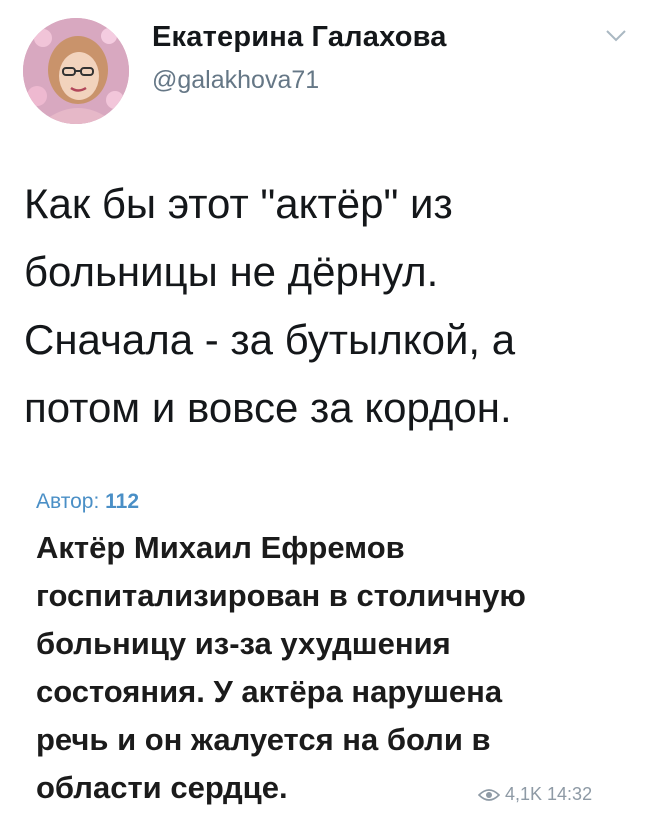  Describe the element at coordinates (299, 37) in the screenshot. I see `display-name: Екатерина Галахова` at that location.